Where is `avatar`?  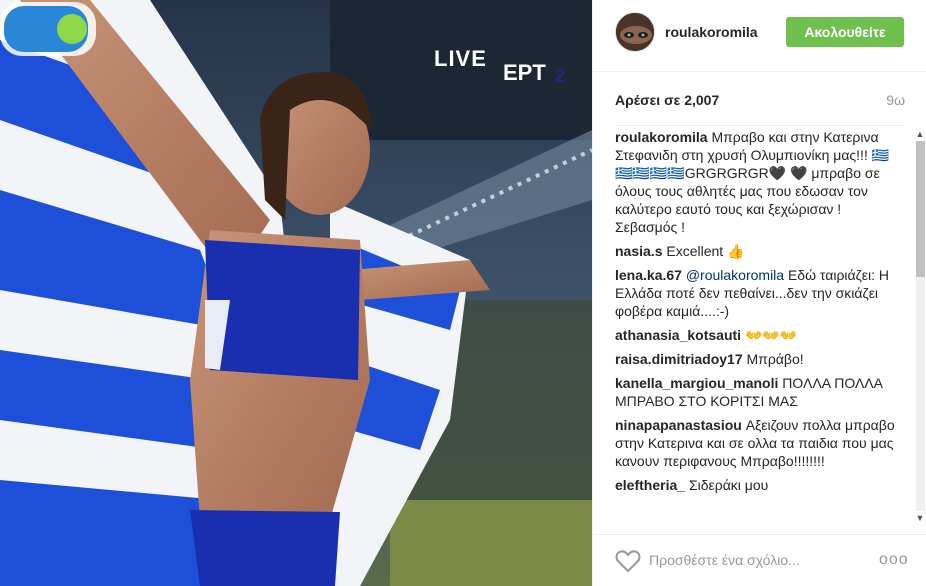 avatar is located at coordinates (635, 32).